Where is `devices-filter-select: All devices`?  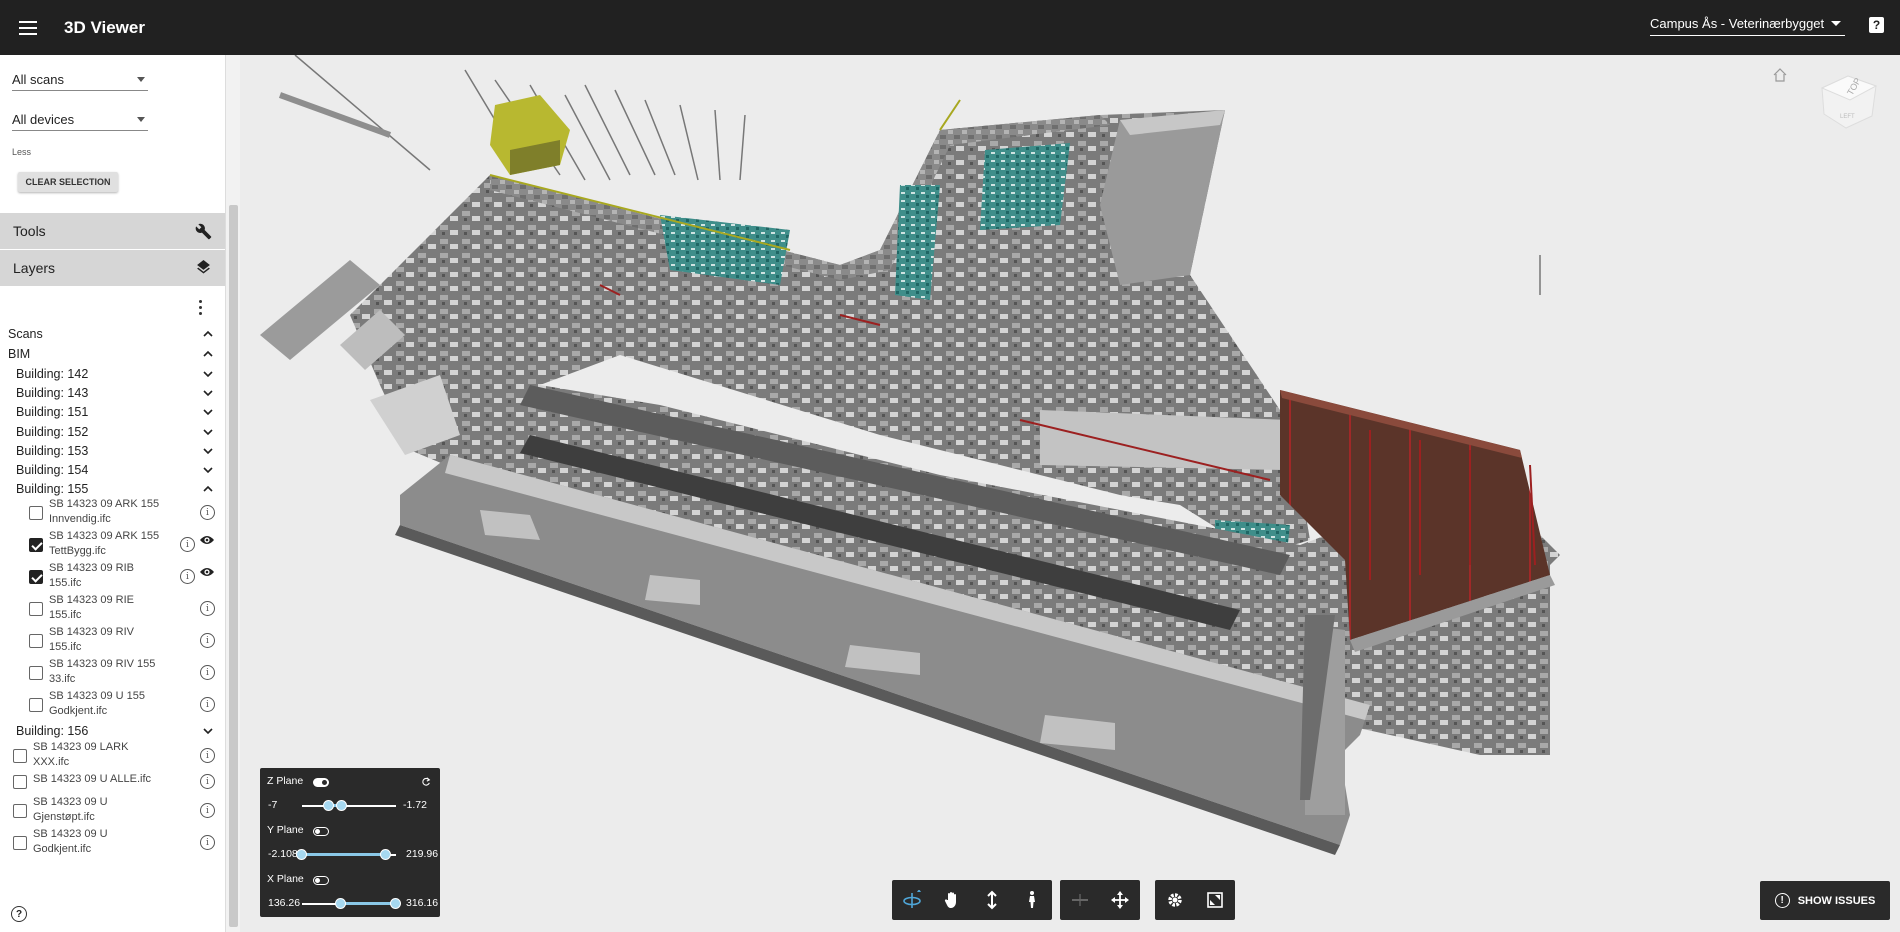 devices-filter-select: All devices is located at coordinates (80, 120).